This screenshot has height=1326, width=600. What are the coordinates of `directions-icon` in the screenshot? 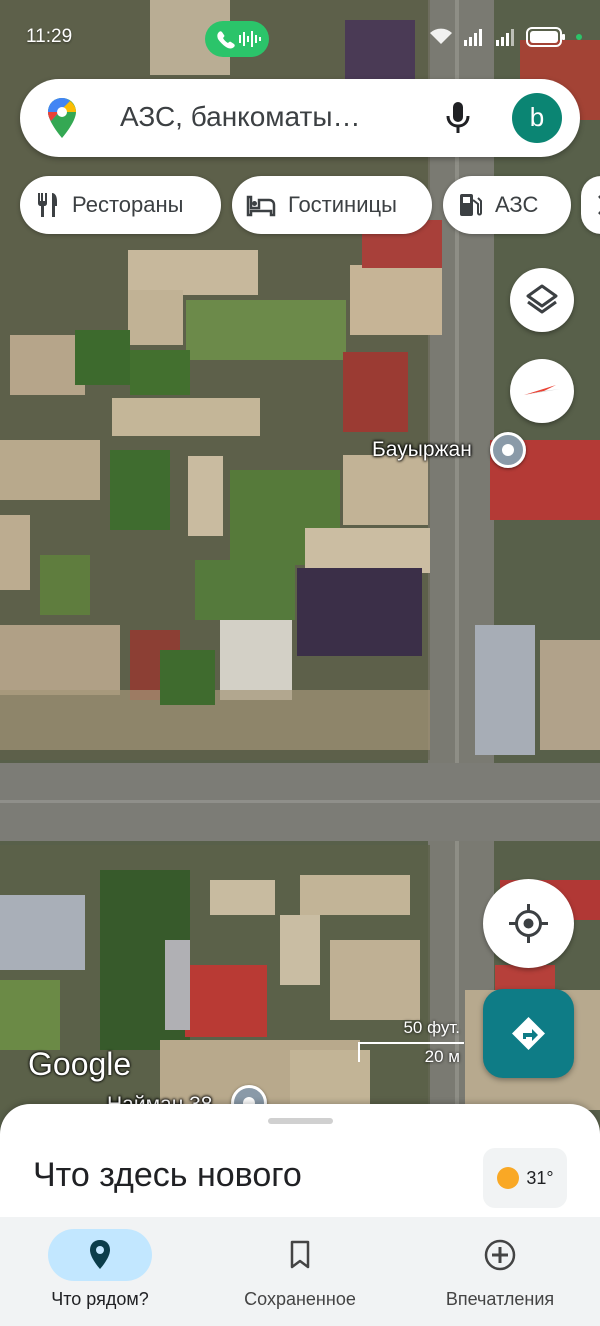 It's located at (528, 1033).